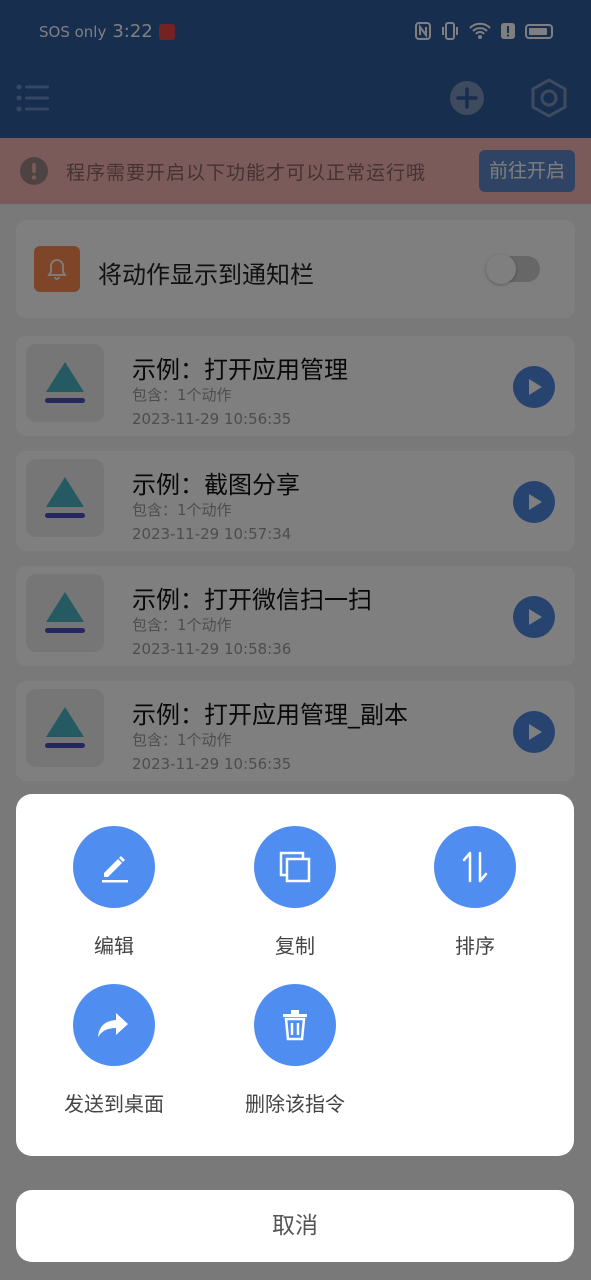 The width and height of the screenshot is (591, 1280). I want to click on delete-button, so click(295, 1025).